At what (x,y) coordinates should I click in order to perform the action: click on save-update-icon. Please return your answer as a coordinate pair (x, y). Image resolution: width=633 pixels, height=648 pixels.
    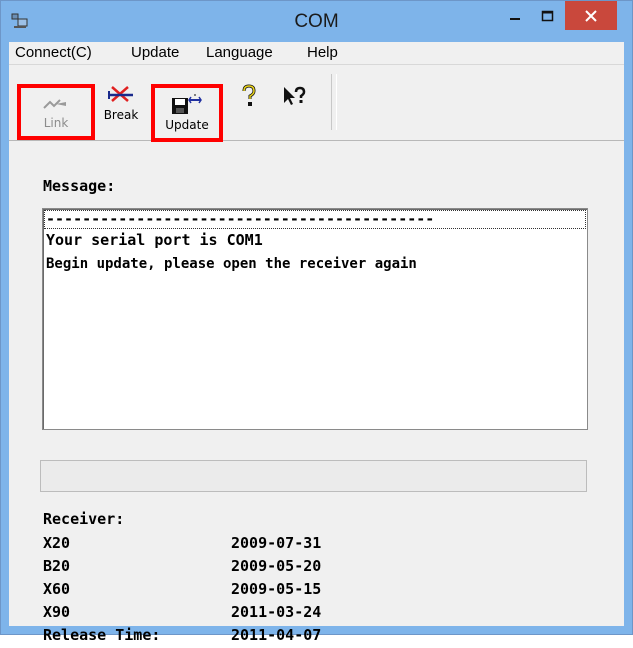
    Looking at the image, I should click on (187, 104).